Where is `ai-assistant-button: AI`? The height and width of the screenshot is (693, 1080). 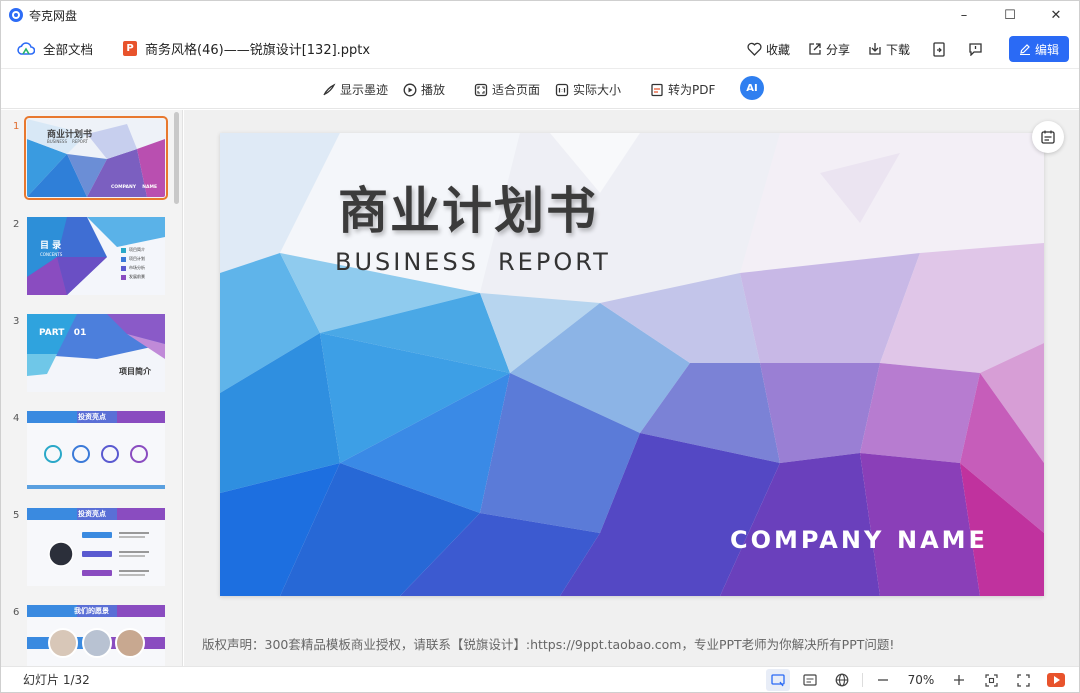
ai-assistant-button: AI is located at coordinates (752, 88).